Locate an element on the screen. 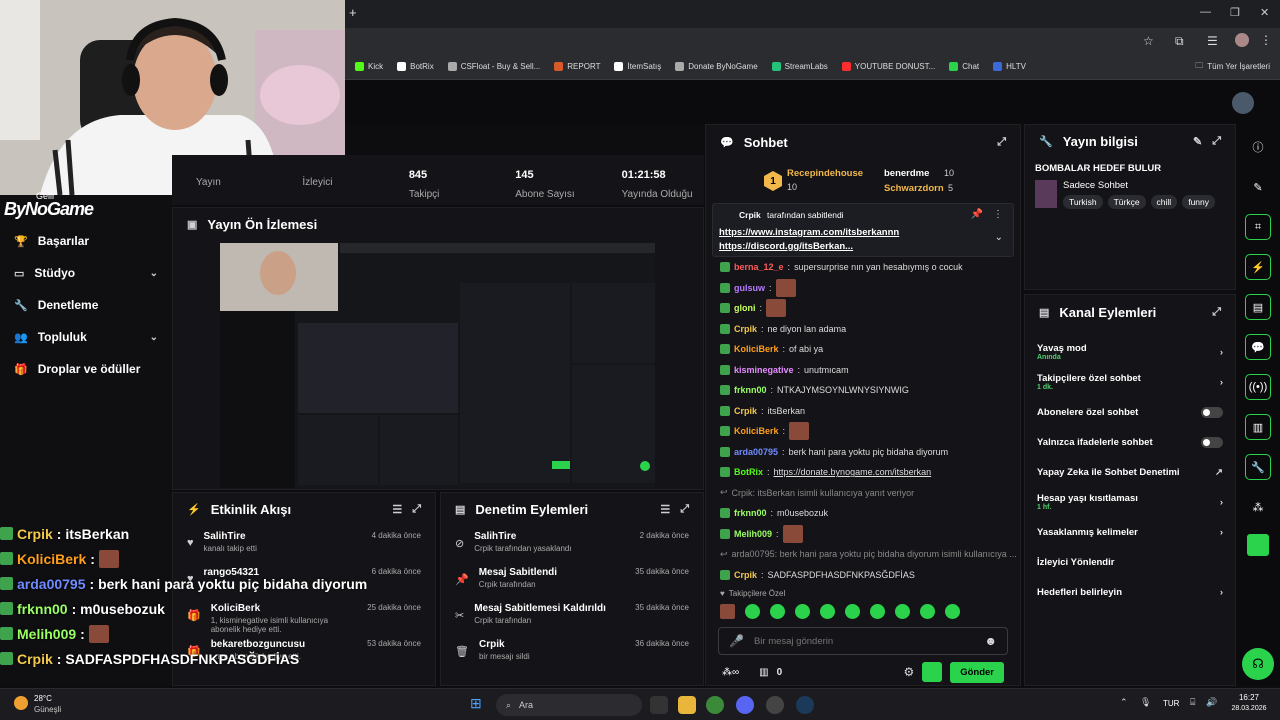 The width and height of the screenshot is (1280, 720). botrix-button is located at coordinates (932, 672).